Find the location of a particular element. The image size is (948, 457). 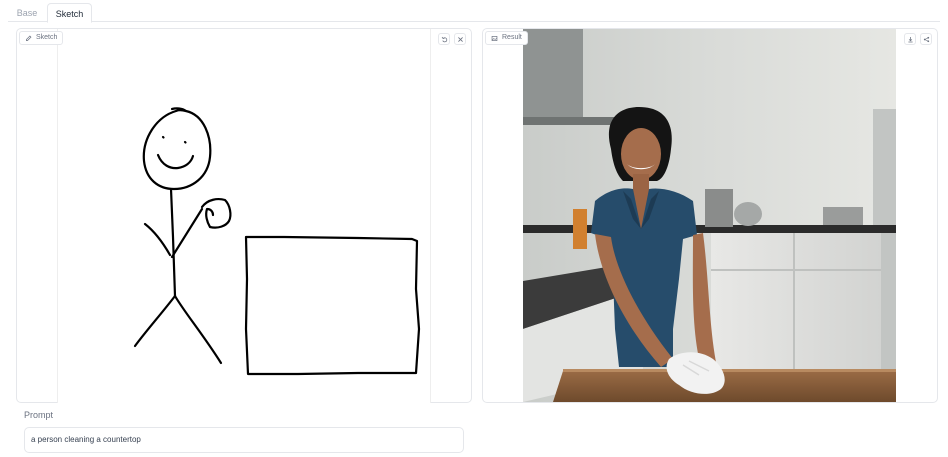

close-icon is located at coordinates (460, 39).